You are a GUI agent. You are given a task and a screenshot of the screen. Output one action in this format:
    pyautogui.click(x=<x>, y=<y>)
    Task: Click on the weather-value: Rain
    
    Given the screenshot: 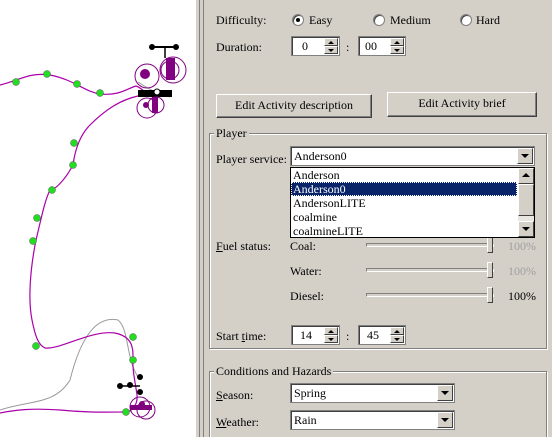 What is the action you would take?
    pyautogui.click(x=305, y=420)
    